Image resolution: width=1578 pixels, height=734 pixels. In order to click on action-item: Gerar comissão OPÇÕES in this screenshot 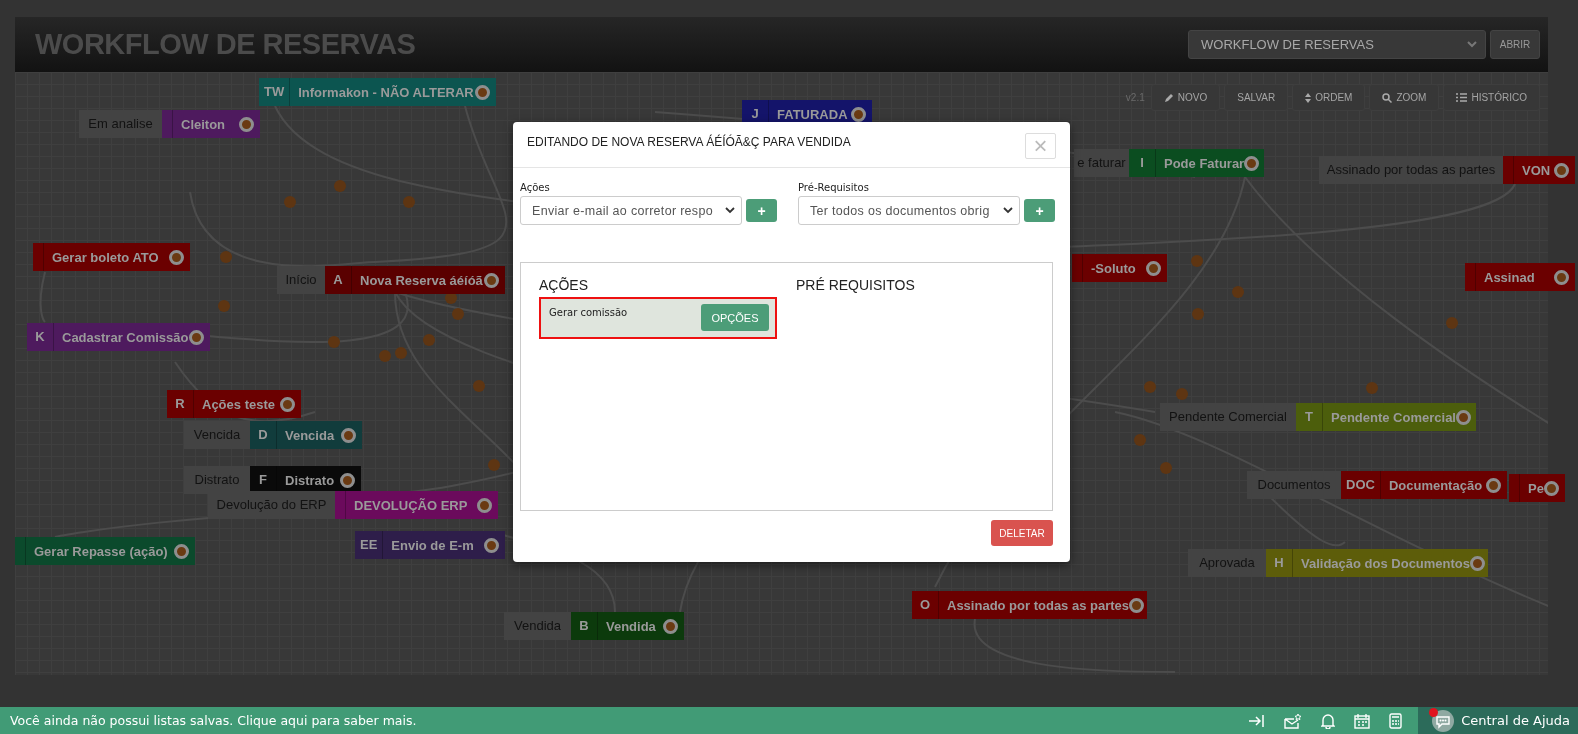, I will do `click(658, 318)`.